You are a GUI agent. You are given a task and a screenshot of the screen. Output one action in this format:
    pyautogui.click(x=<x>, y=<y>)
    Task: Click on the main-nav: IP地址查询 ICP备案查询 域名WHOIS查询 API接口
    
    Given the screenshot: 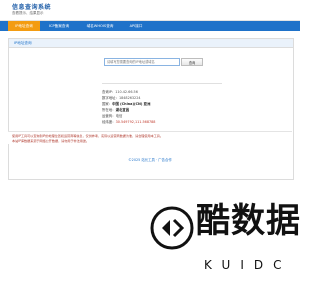 What is the action you would take?
    pyautogui.click(x=150, y=26)
    